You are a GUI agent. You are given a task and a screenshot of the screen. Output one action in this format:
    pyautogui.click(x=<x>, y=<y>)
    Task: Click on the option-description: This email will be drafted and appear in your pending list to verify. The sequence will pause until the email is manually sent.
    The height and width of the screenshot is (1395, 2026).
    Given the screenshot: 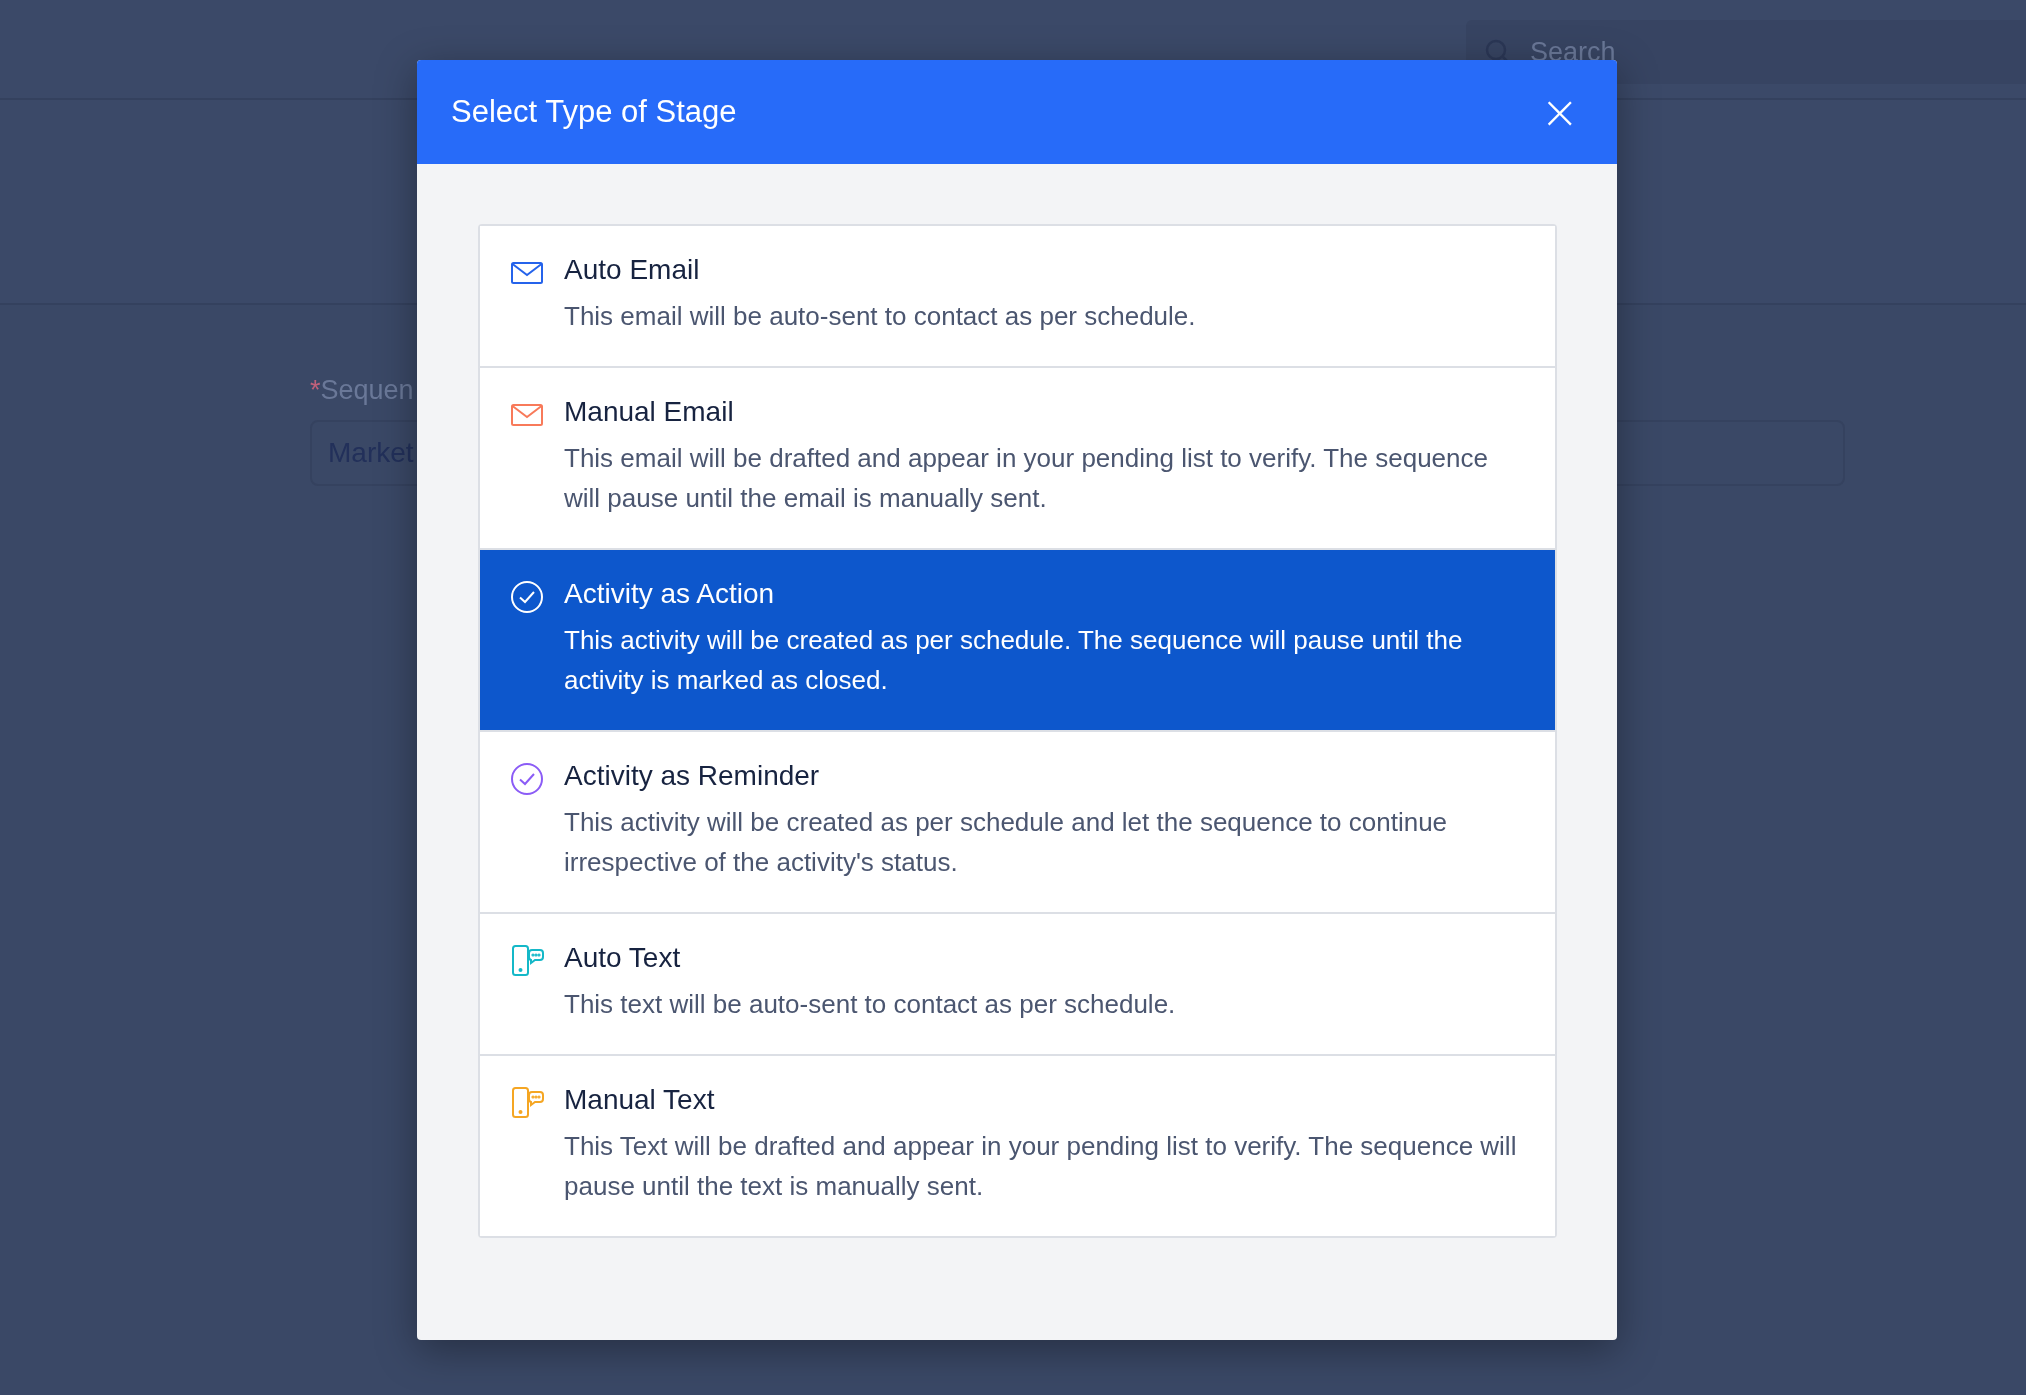 What is the action you would take?
    pyautogui.click(x=1026, y=478)
    